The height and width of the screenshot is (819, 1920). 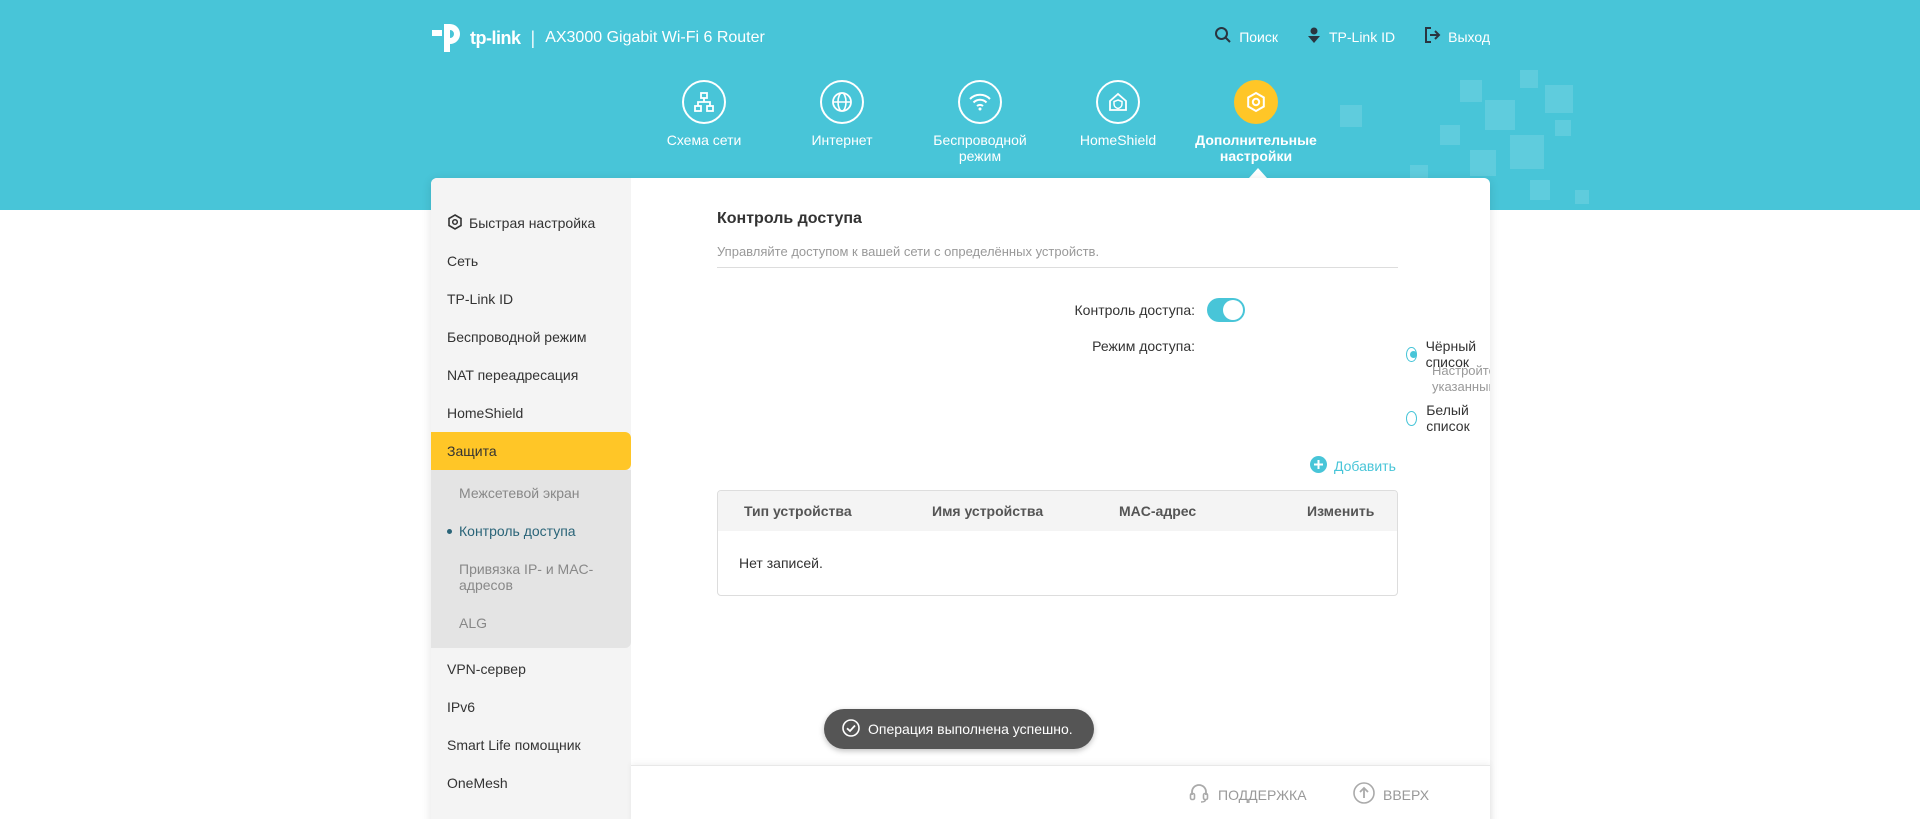 I want to click on sidebar-item-network: Сеть, so click(x=531, y=261).